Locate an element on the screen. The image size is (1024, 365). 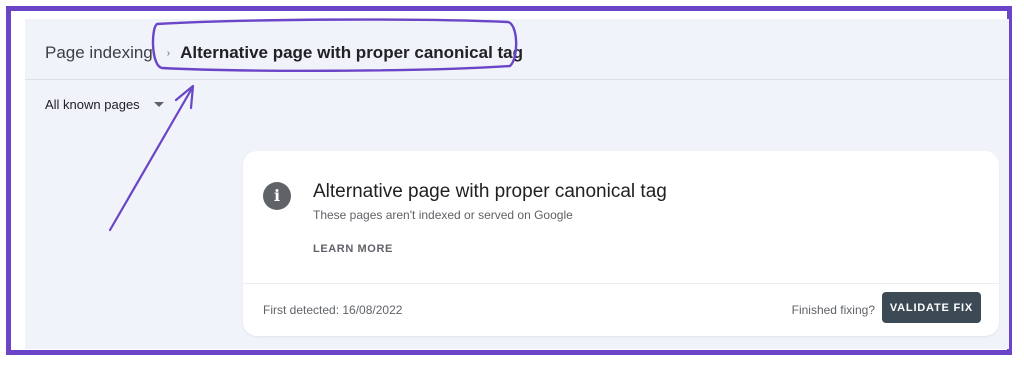
info-icon: i is located at coordinates (277, 196).